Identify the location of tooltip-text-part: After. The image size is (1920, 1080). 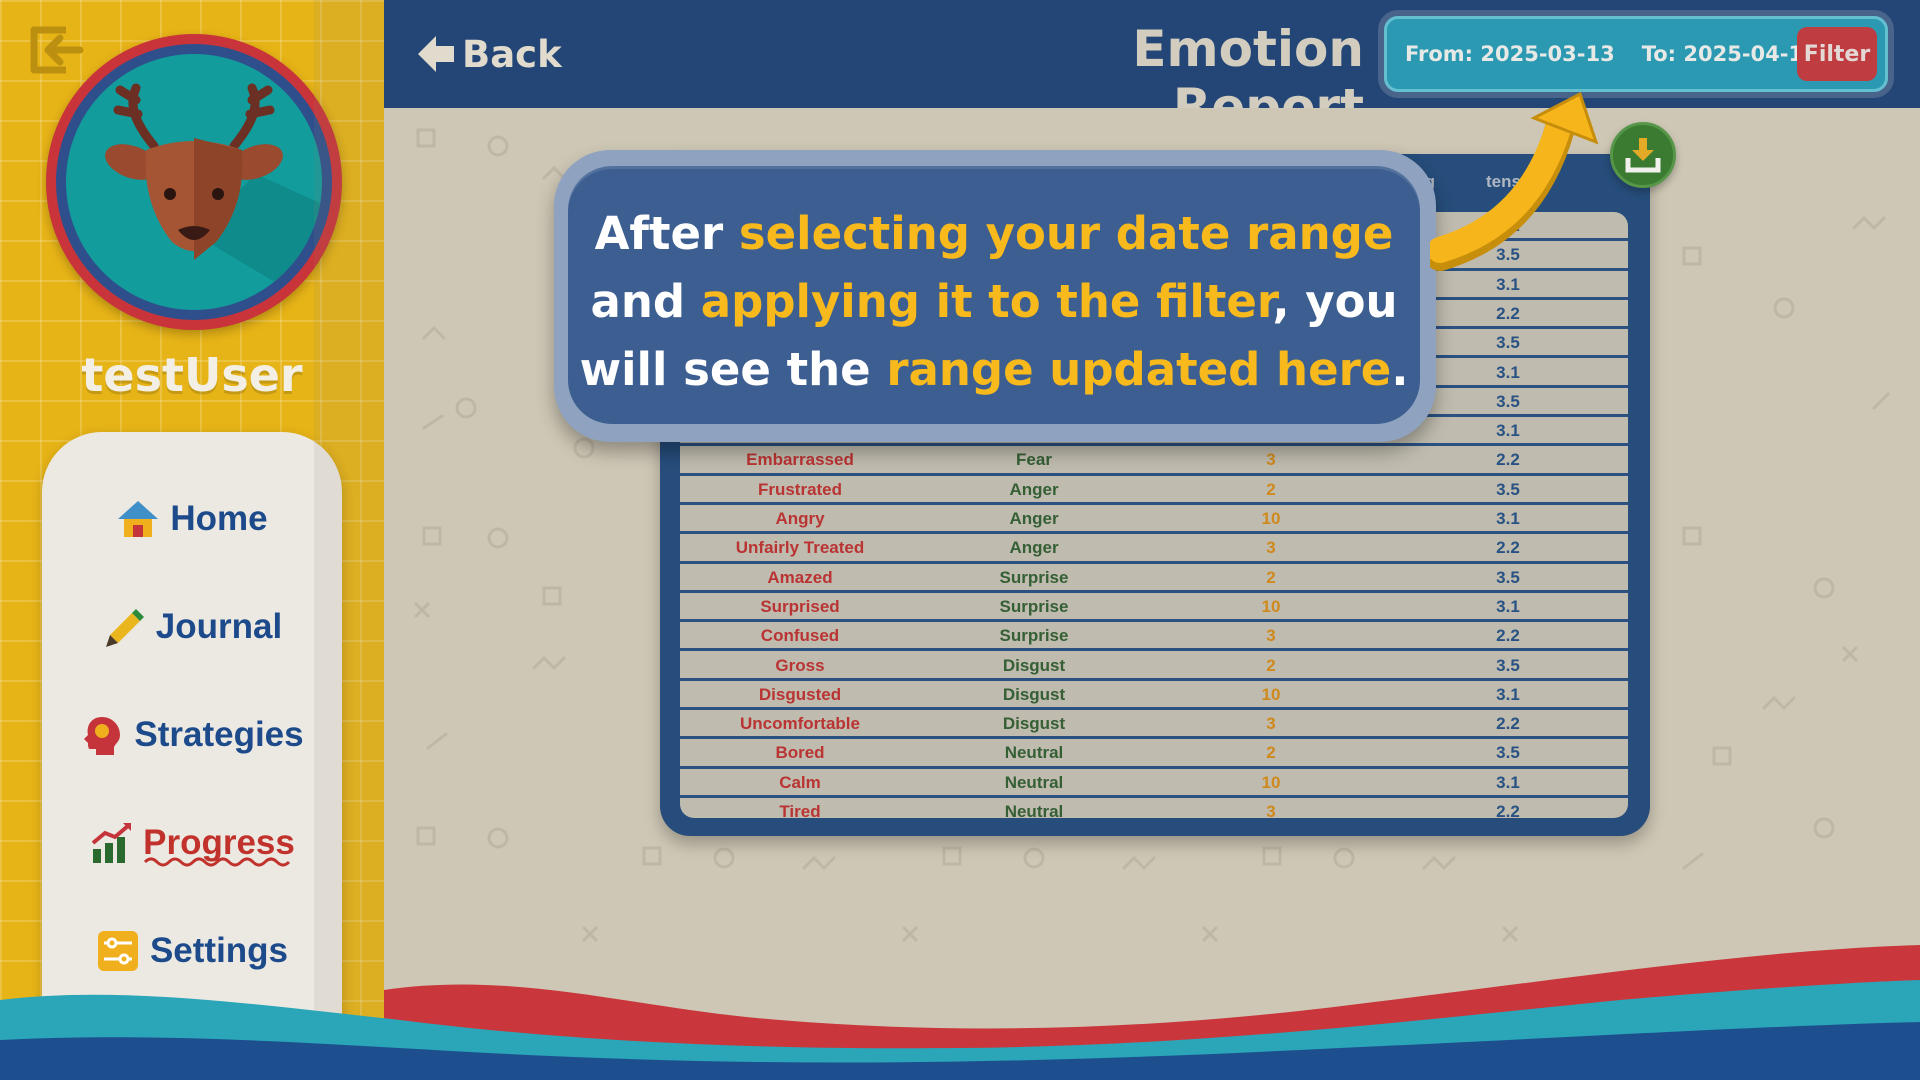
(666, 233).